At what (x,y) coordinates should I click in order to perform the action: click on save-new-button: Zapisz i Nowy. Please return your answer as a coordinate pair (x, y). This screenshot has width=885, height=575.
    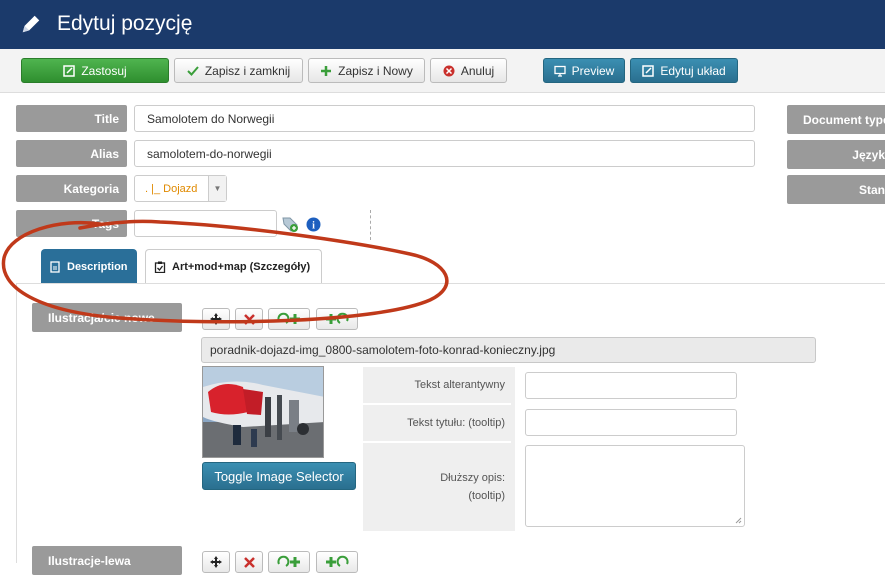
    Looking at the image, I should click on (366, 70).